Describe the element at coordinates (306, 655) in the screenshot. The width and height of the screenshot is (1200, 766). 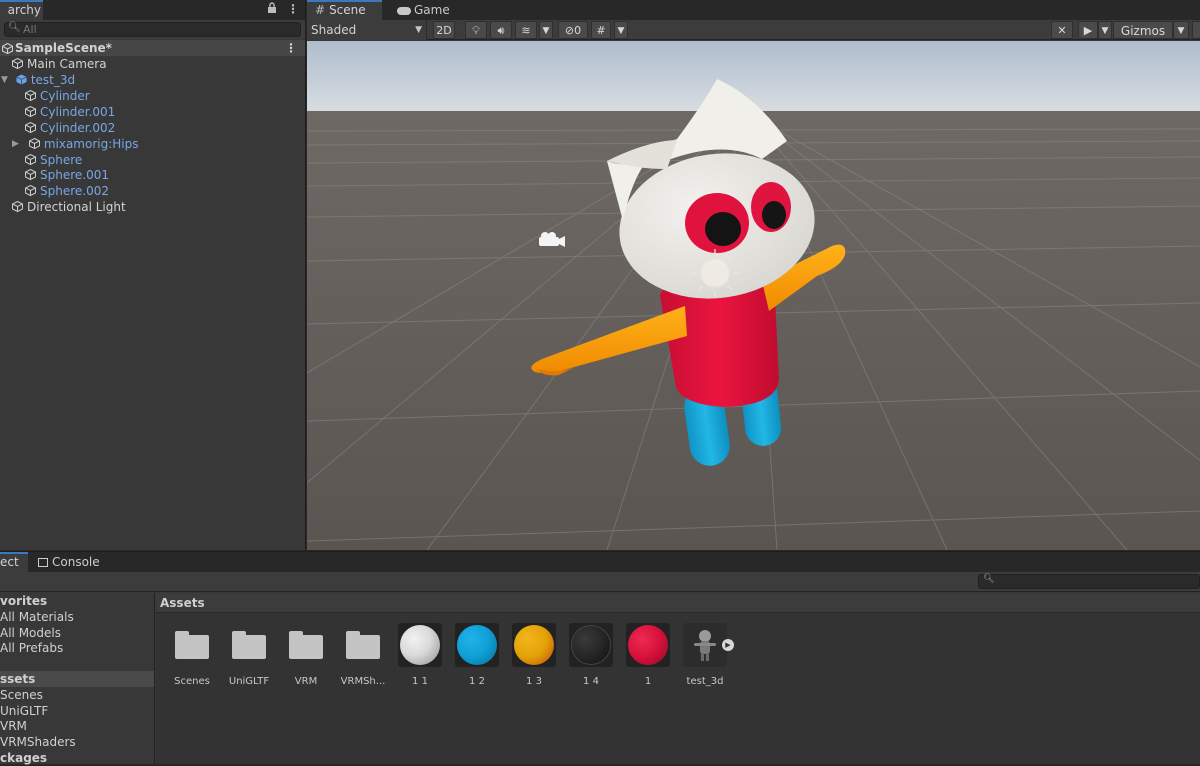
I see `asset-folder-vrm: VRM` at that location.